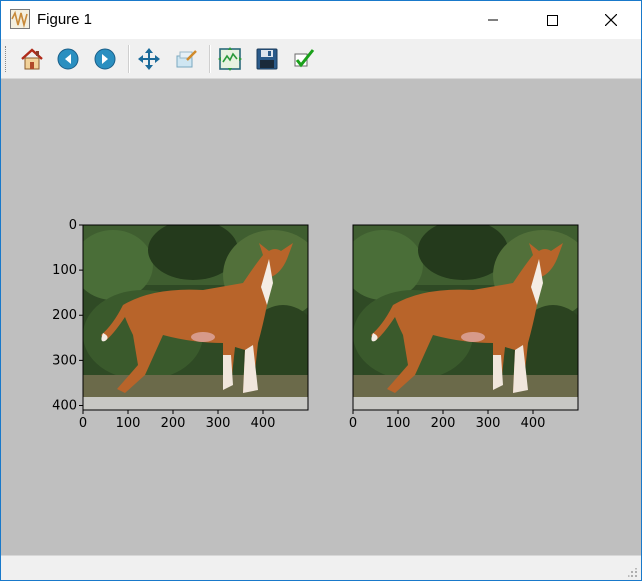 This screenshot has height=581, width=642. Describe the element at coordinates (64, 270) in the screenshot. I see `y-tick-label: 100` at that location.